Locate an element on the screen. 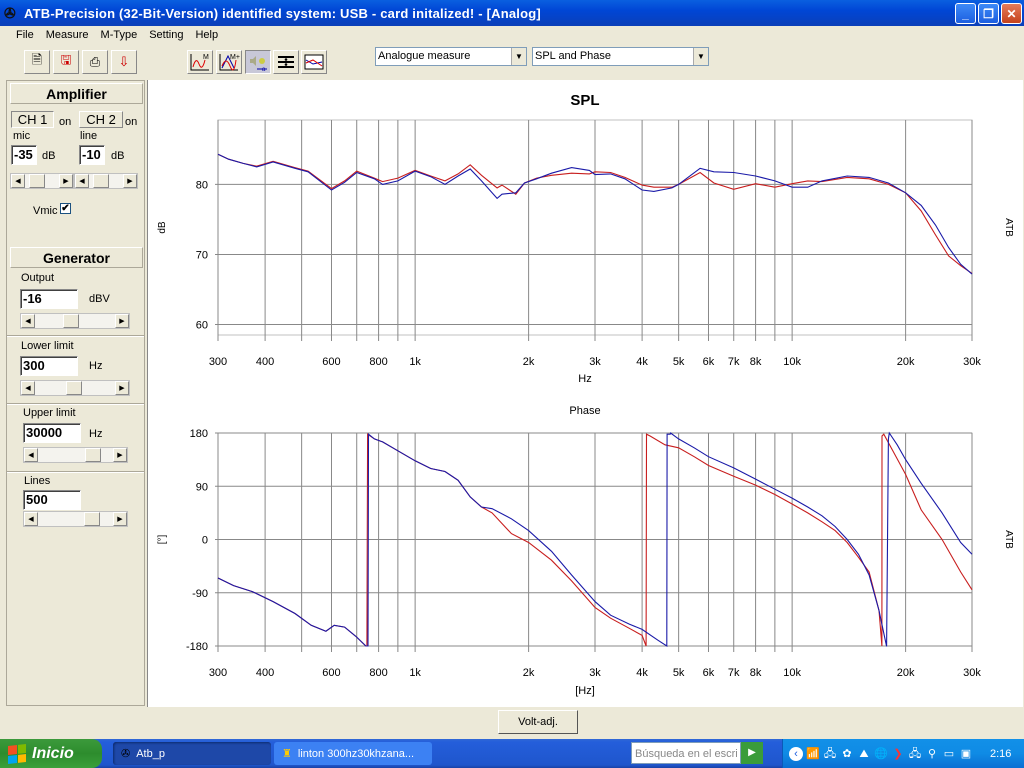 This screenshot has height=768, width=1024. network-disconnected-icon: 🖧 is located at coordinates (830, 754).